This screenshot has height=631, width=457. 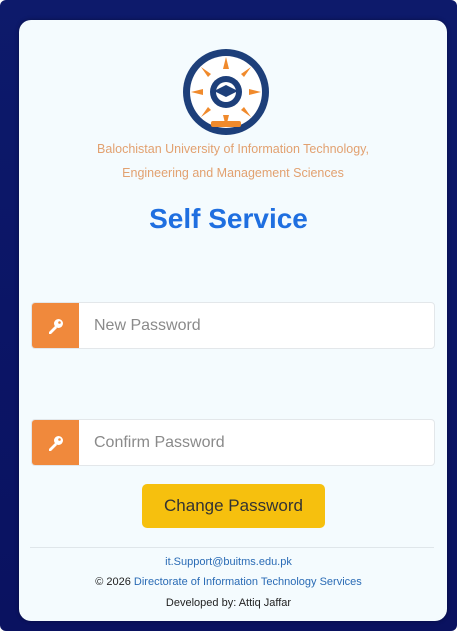 I want to click on developer-credit: Developed by: Attiq Jaffar, so click(x=228, y=603).